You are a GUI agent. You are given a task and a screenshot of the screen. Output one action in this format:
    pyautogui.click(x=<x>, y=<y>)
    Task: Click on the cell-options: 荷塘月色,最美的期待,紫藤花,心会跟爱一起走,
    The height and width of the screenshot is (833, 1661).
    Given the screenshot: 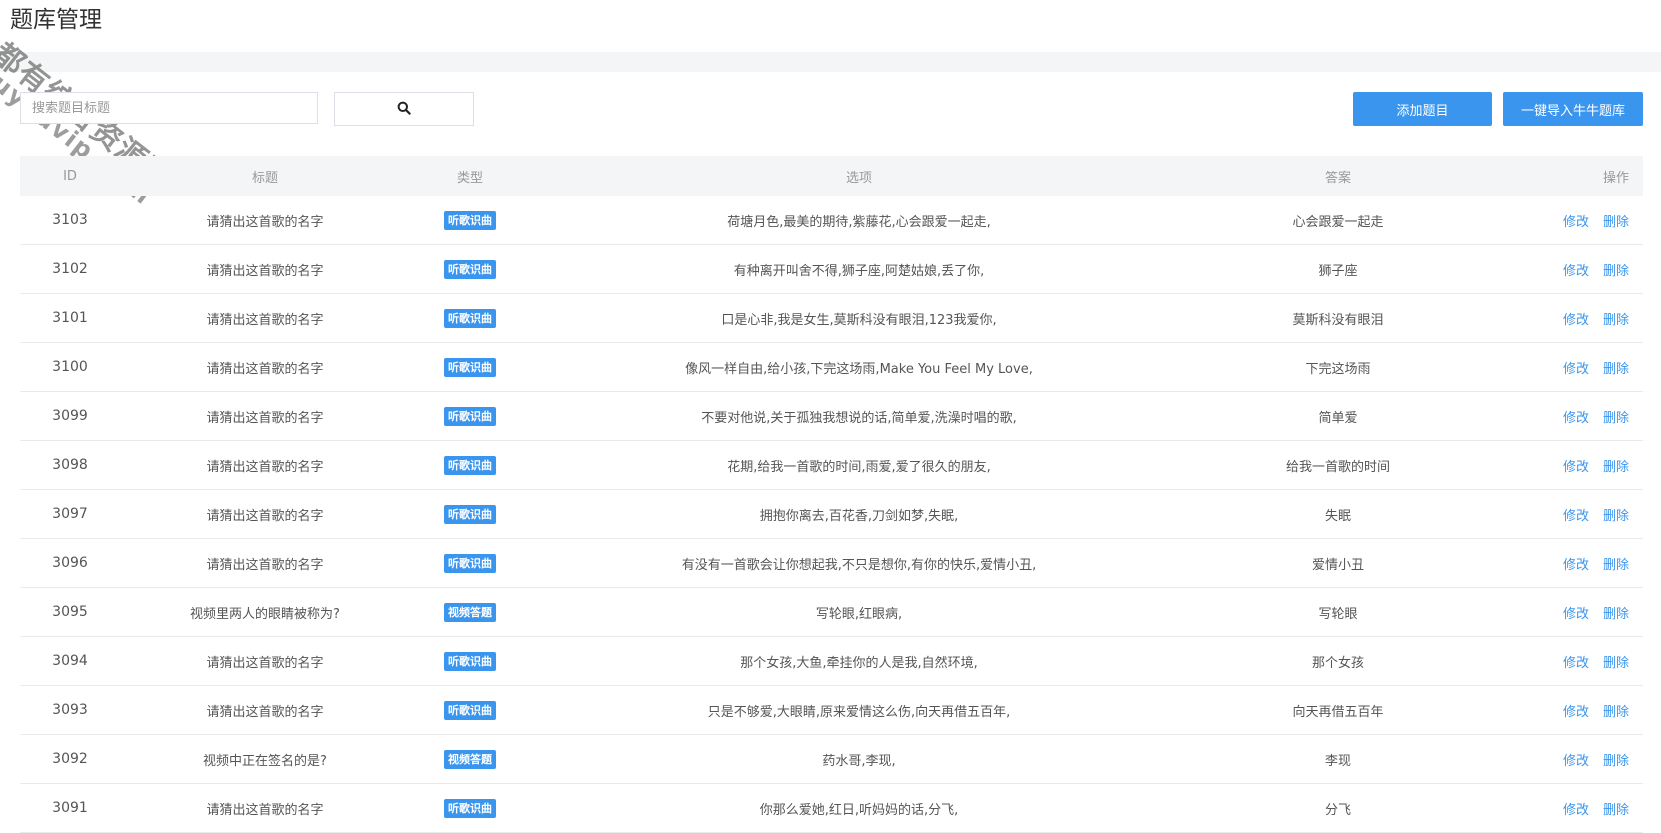 What is the action you would take?
    pyautogui.click(x=859, y=220)
    